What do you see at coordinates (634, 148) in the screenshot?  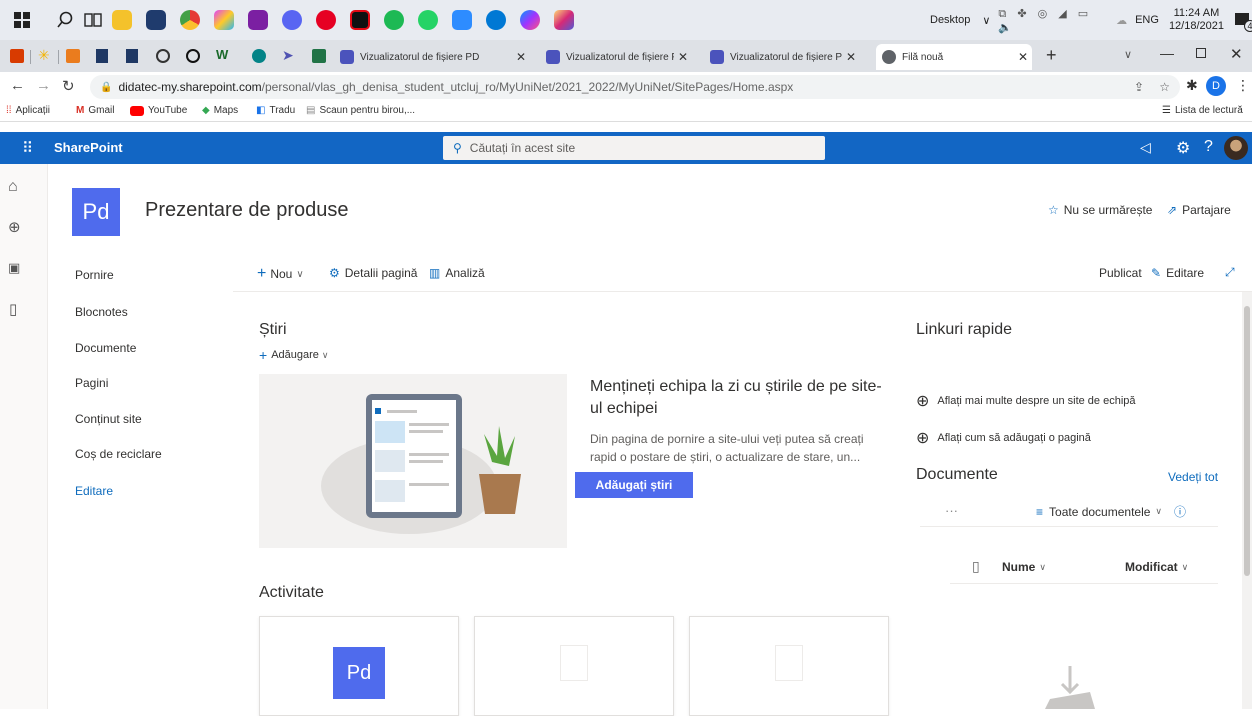 I see `site-search-input: ⚲ Căutați în acest site` at bounding box center [634, 148].